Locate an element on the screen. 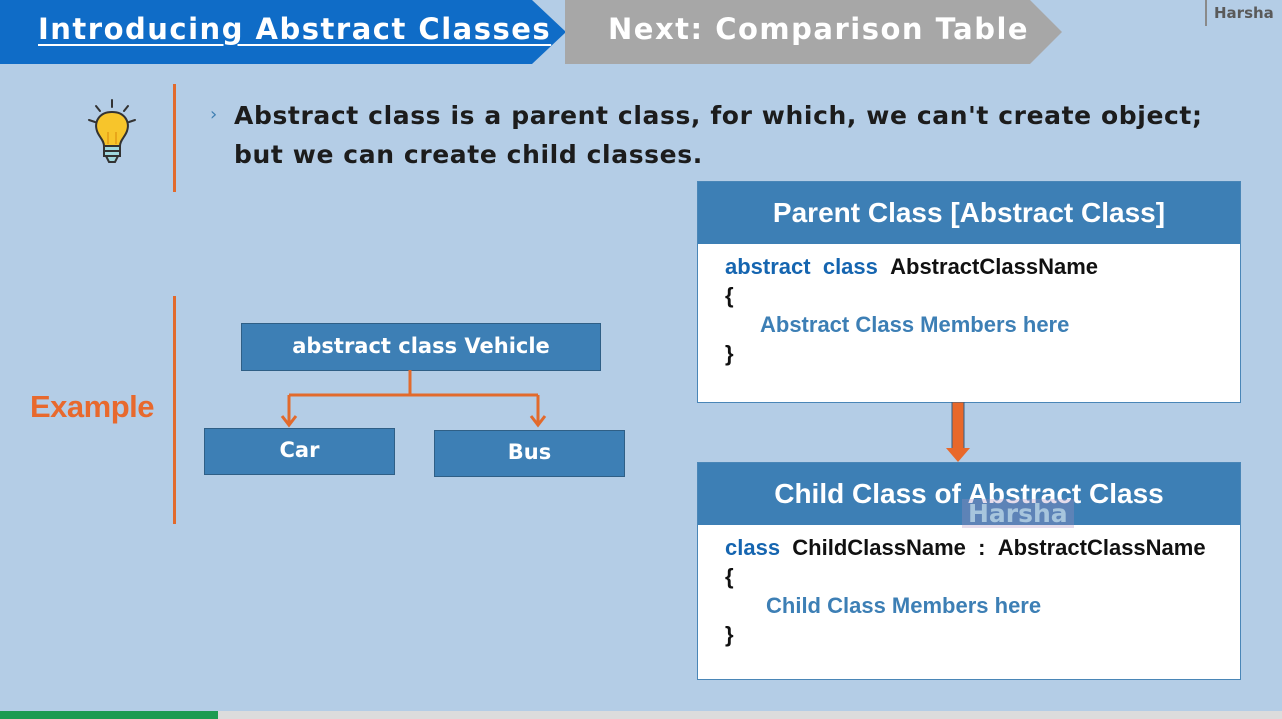 The image size is (1282, 719). tab-current-topic: Introducing Abstract Classes is located at coordinates (283, 32).